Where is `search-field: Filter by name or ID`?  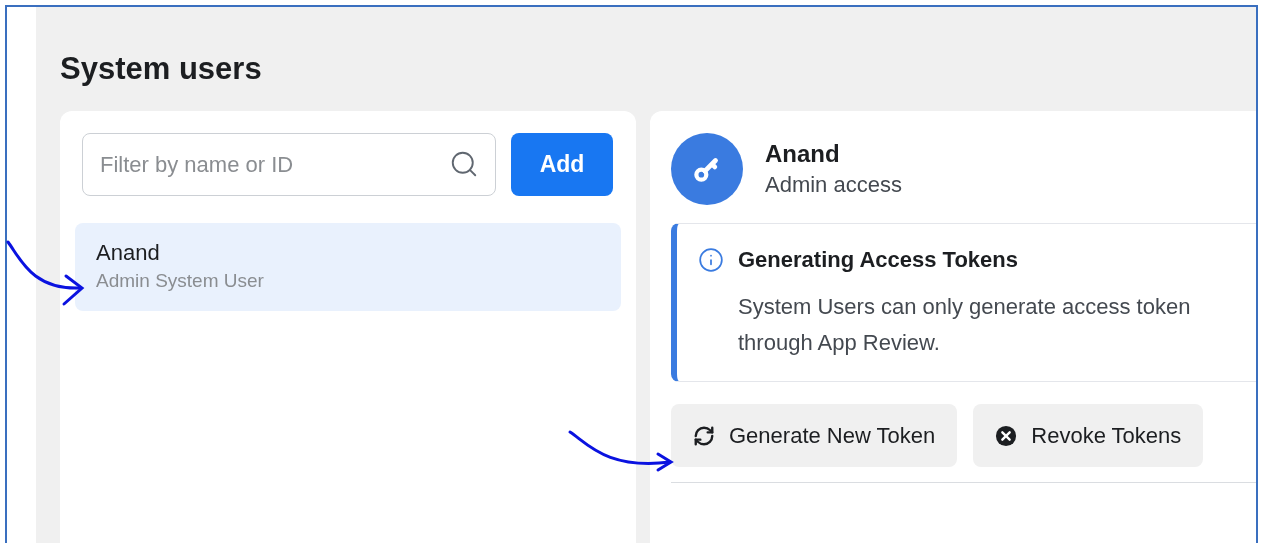
search-field: Filter by name or ID is located at coordinates (289, 164).